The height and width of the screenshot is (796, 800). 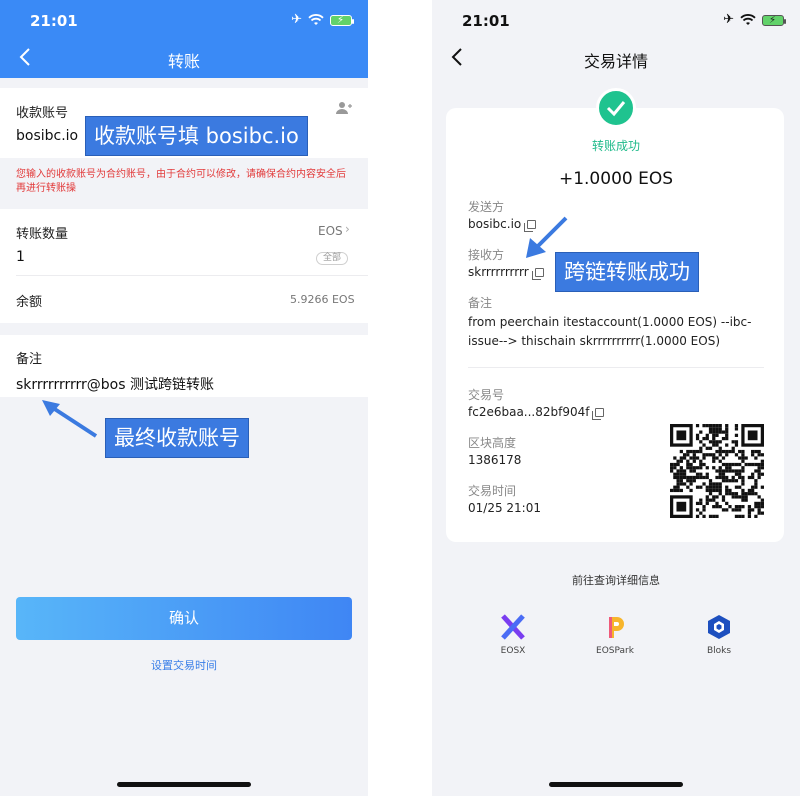 I want to click on sender-label: 发送方, so click(x=486, y=207).